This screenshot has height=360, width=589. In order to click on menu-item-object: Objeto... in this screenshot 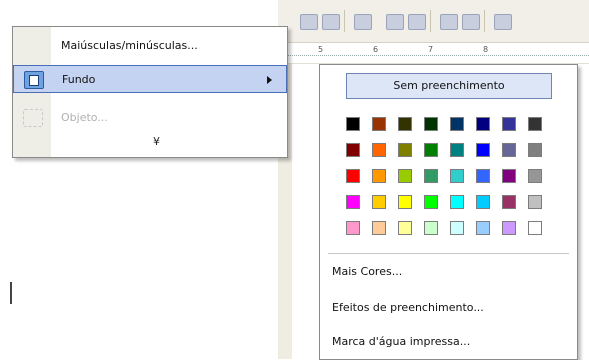, I will do `click(150, 118)`.